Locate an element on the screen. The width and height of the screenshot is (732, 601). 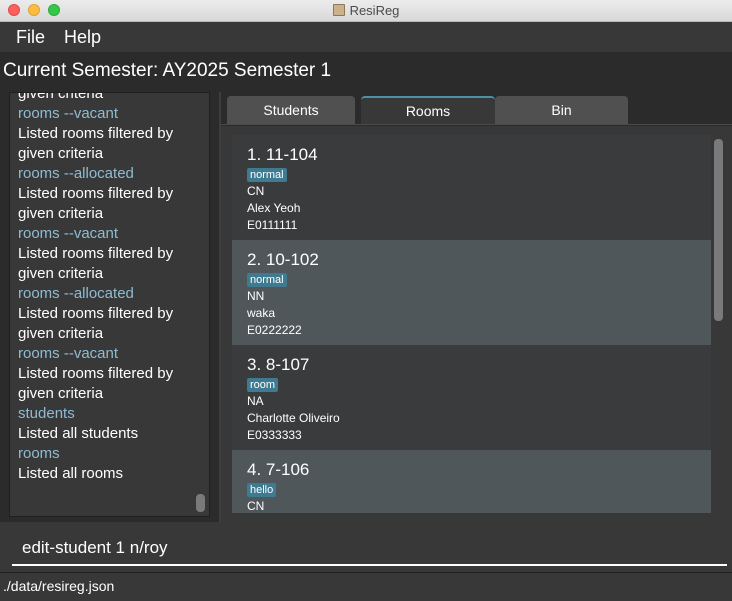
room-type-tag: room is located at coordinates (263, 385).